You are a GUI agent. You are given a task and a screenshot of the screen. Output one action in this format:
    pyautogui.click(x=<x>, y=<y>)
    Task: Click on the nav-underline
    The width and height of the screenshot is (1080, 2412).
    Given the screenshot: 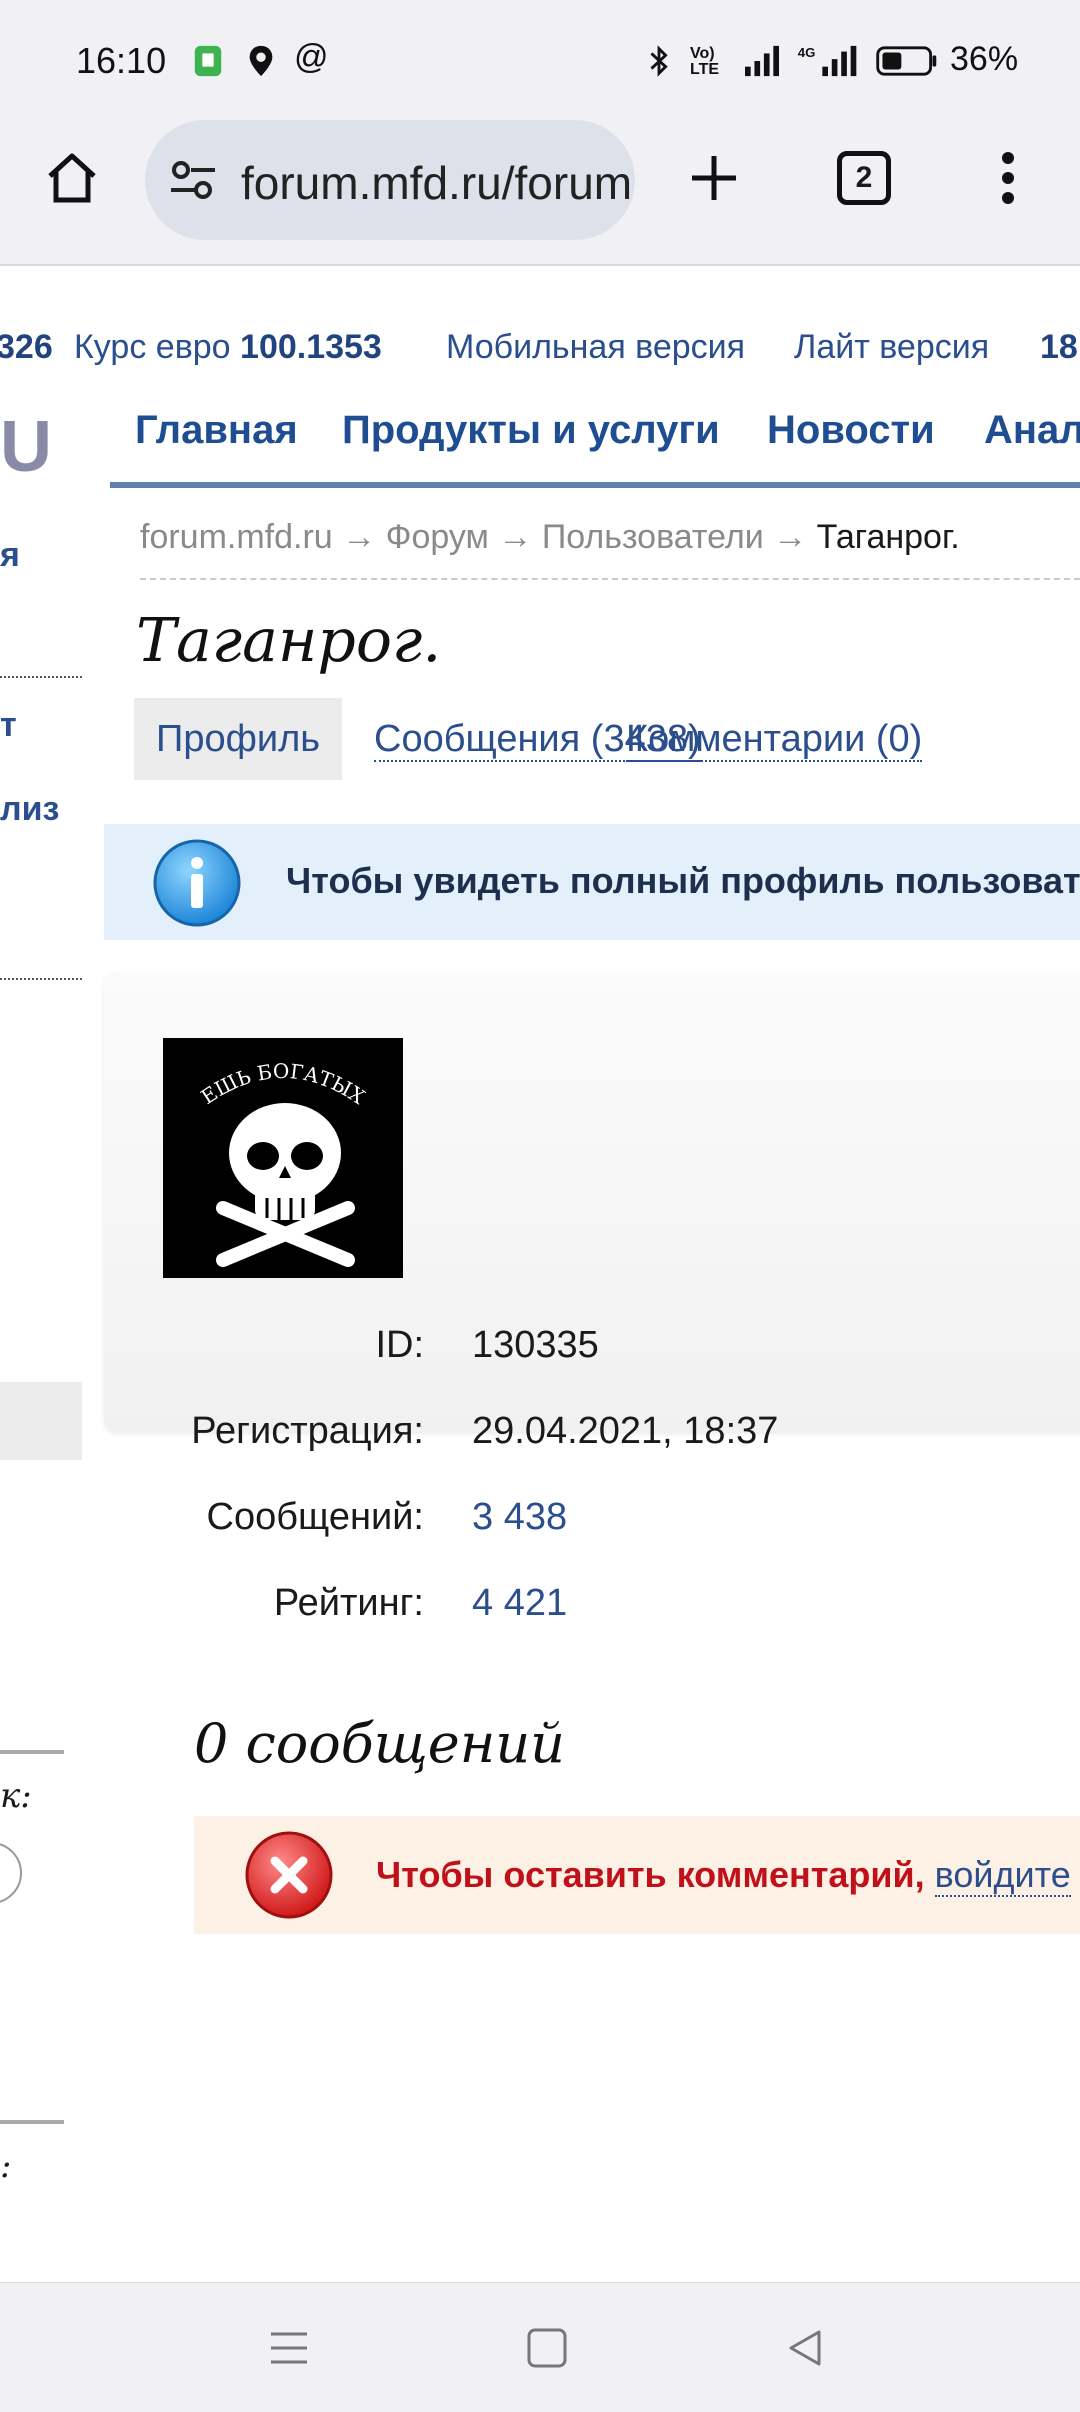 What is the action you would take?
    pyautogui.click(x=595, y=485)
    